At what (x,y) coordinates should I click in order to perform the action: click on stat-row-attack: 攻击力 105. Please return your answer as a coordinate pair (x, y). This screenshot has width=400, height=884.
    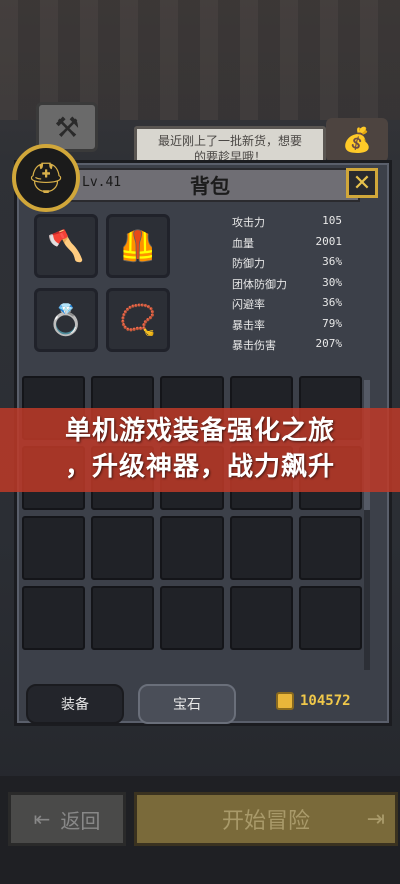
    Looking at the image, I should click on (287, 224).